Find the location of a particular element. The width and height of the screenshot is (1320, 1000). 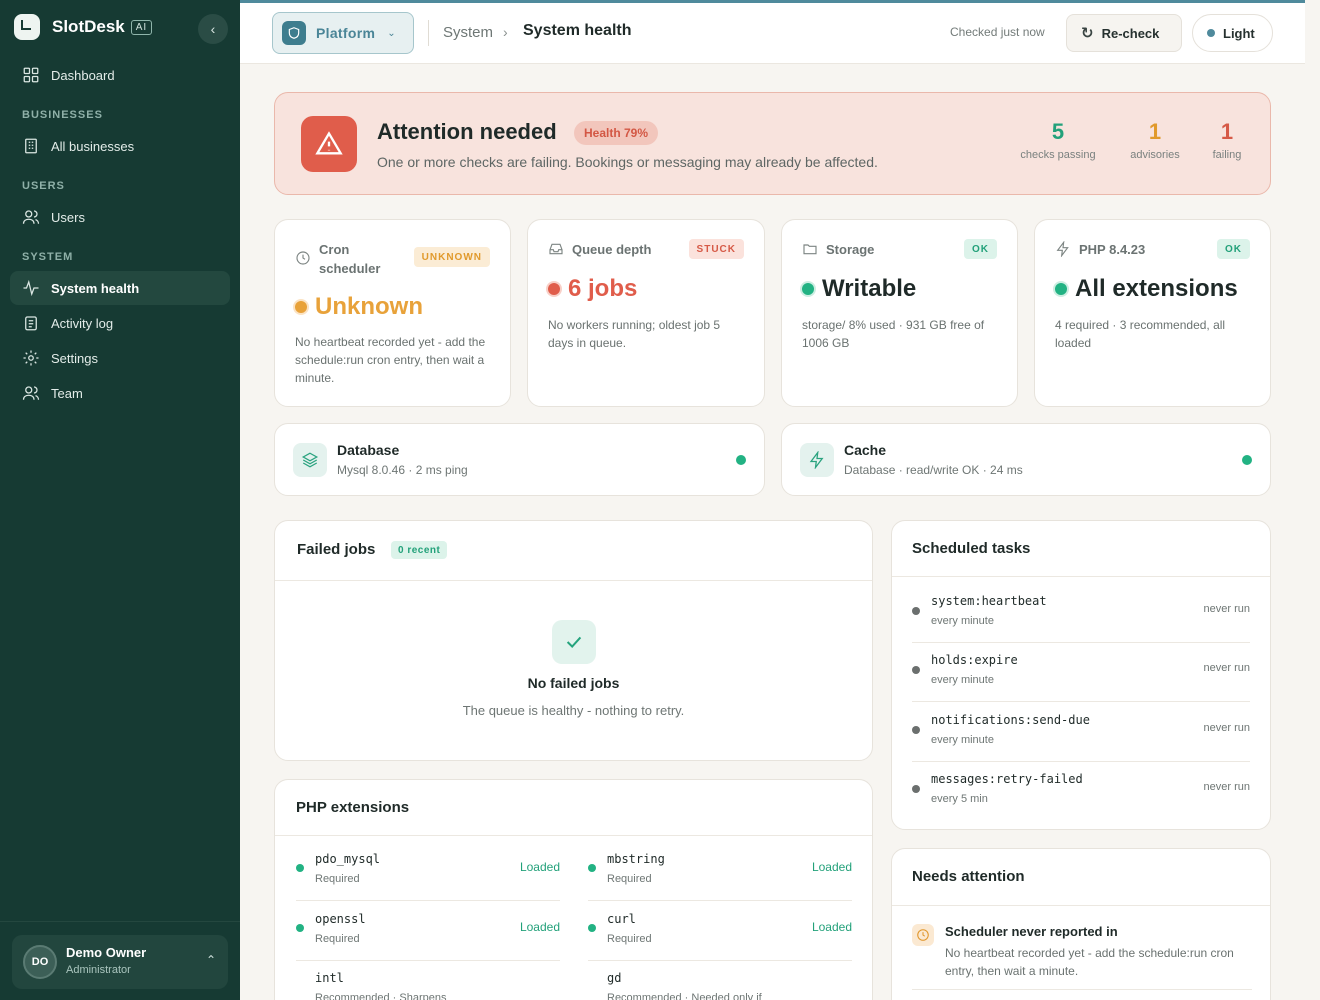

service-meta: Database · read/write OK · 24 ms is located at coordinates (933, 470).